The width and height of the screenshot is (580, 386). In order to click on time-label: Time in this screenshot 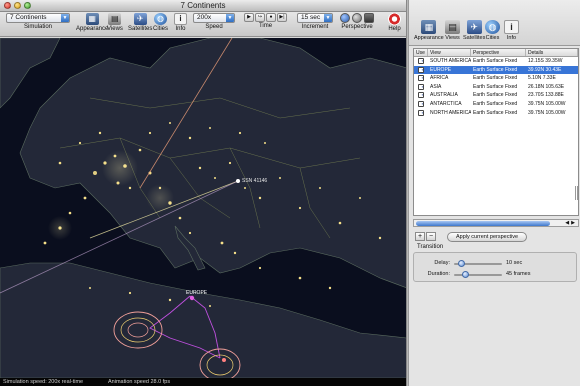, I will do `click(265, 26)`.